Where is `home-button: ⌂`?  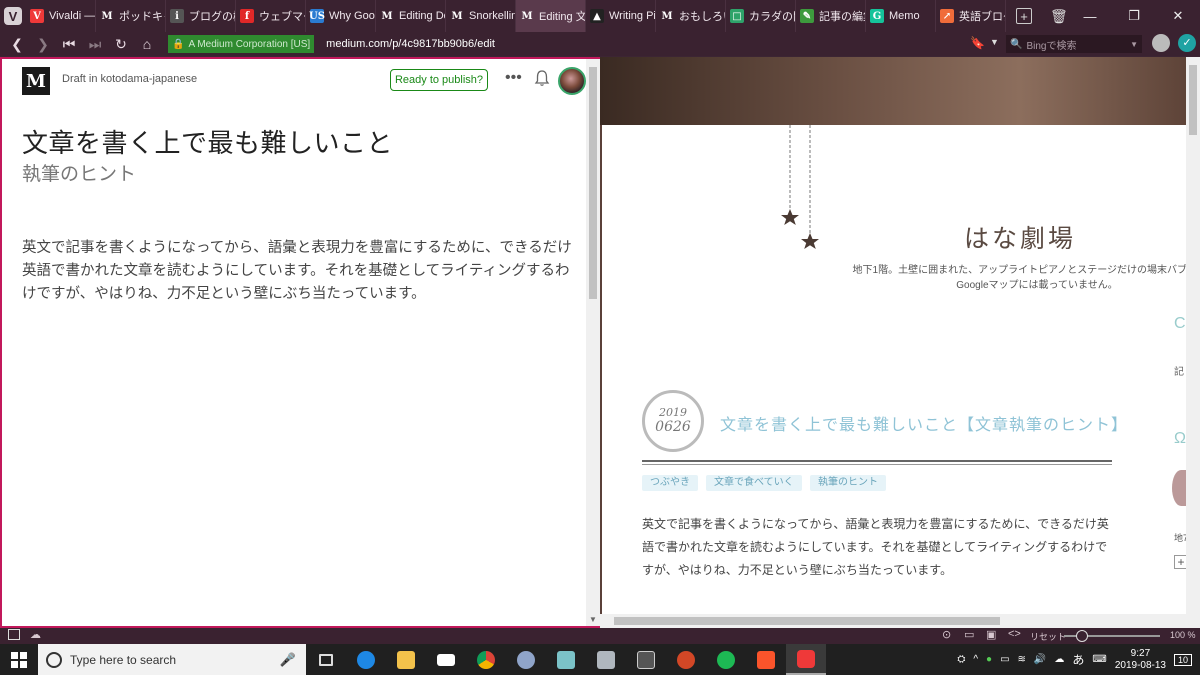
home-button: ⌂ is located at coordinates (147, 44).